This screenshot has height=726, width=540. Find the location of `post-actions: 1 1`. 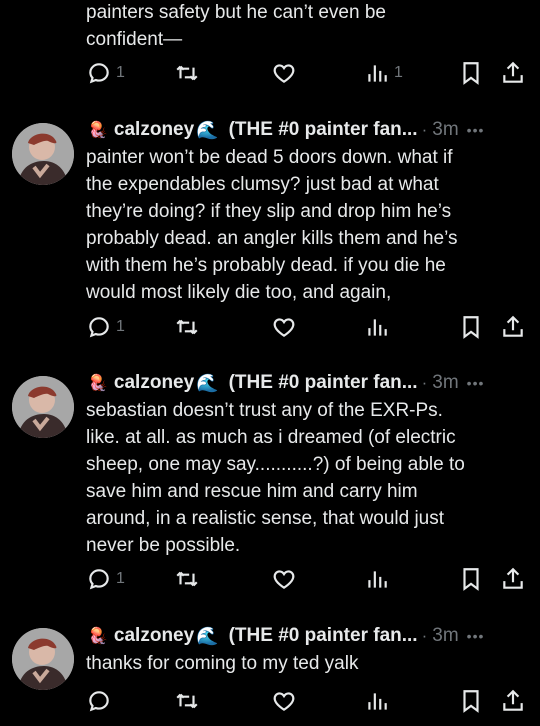

post-actions: 1 1 is located at coordinates (270, 74).